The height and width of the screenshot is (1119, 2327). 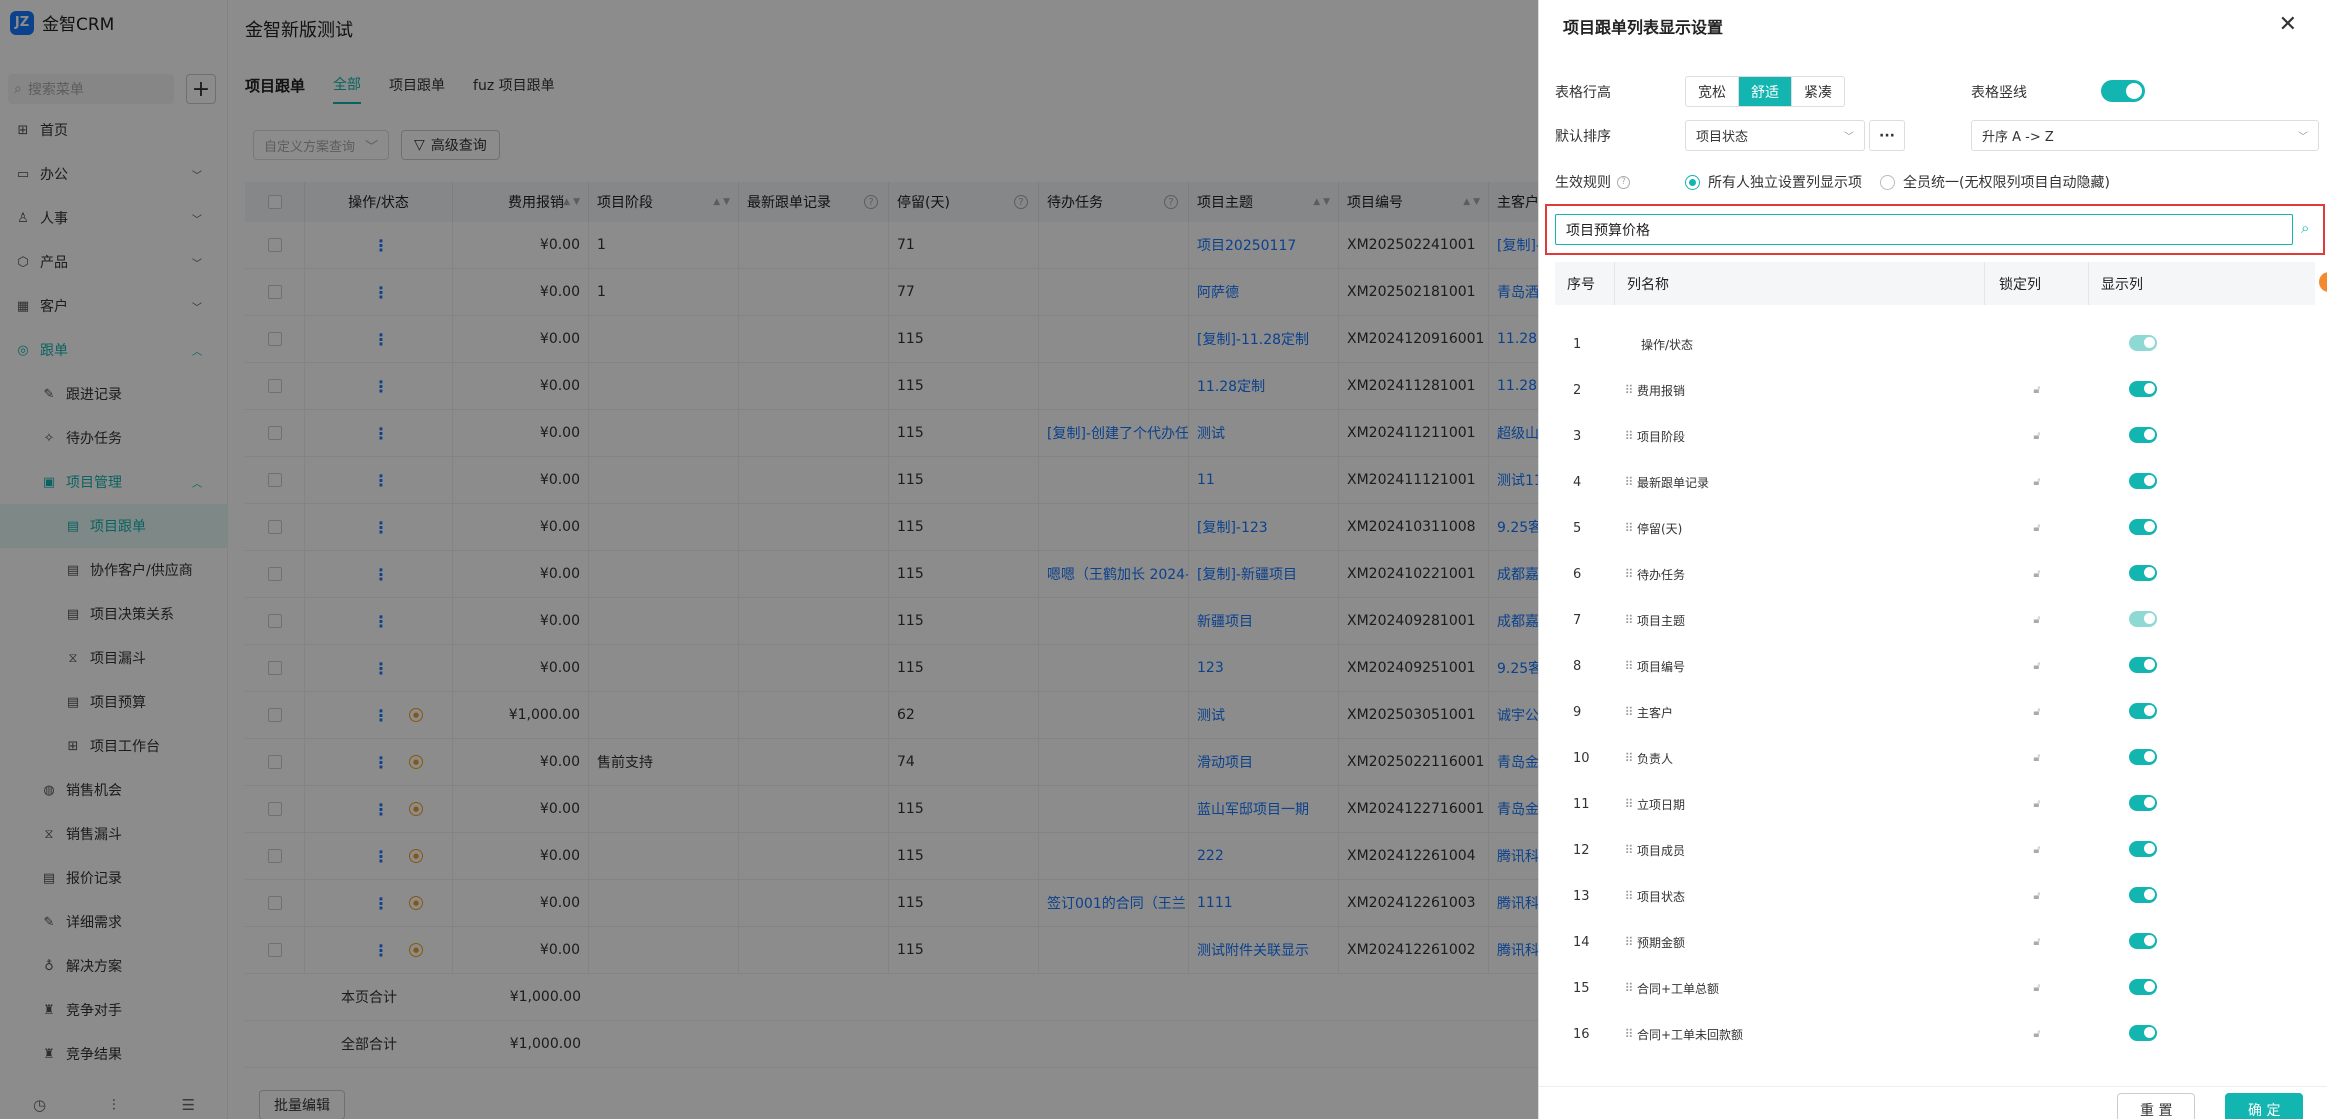 What do you see at coordinates (1722, 137) in the screenshot?
I see `sort-field-value: 项目状态` at bounding box center [1722, 137].